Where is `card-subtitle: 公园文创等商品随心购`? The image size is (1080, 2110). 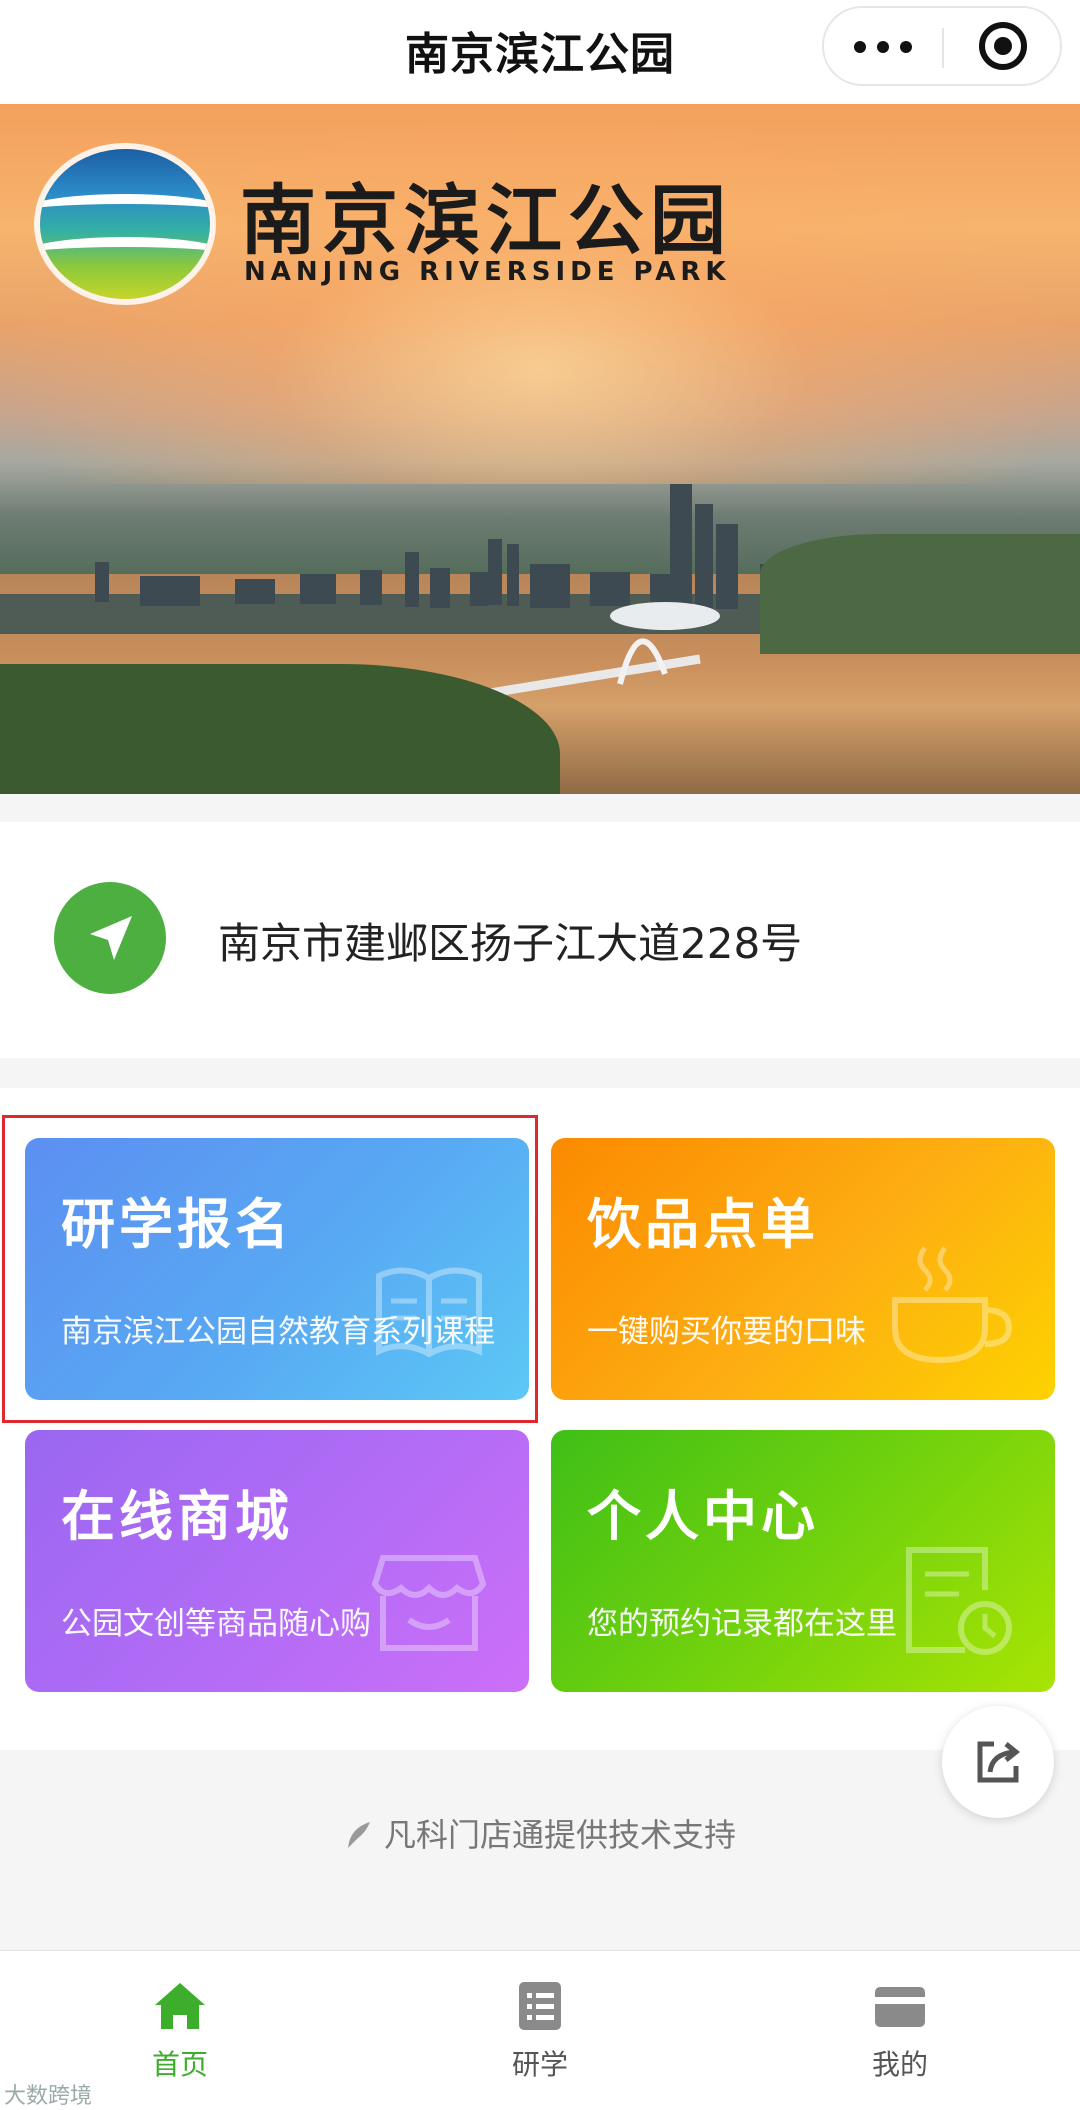 card-subtitle: 公园文创等商品随心购 is located at coordinates (216, 1624).